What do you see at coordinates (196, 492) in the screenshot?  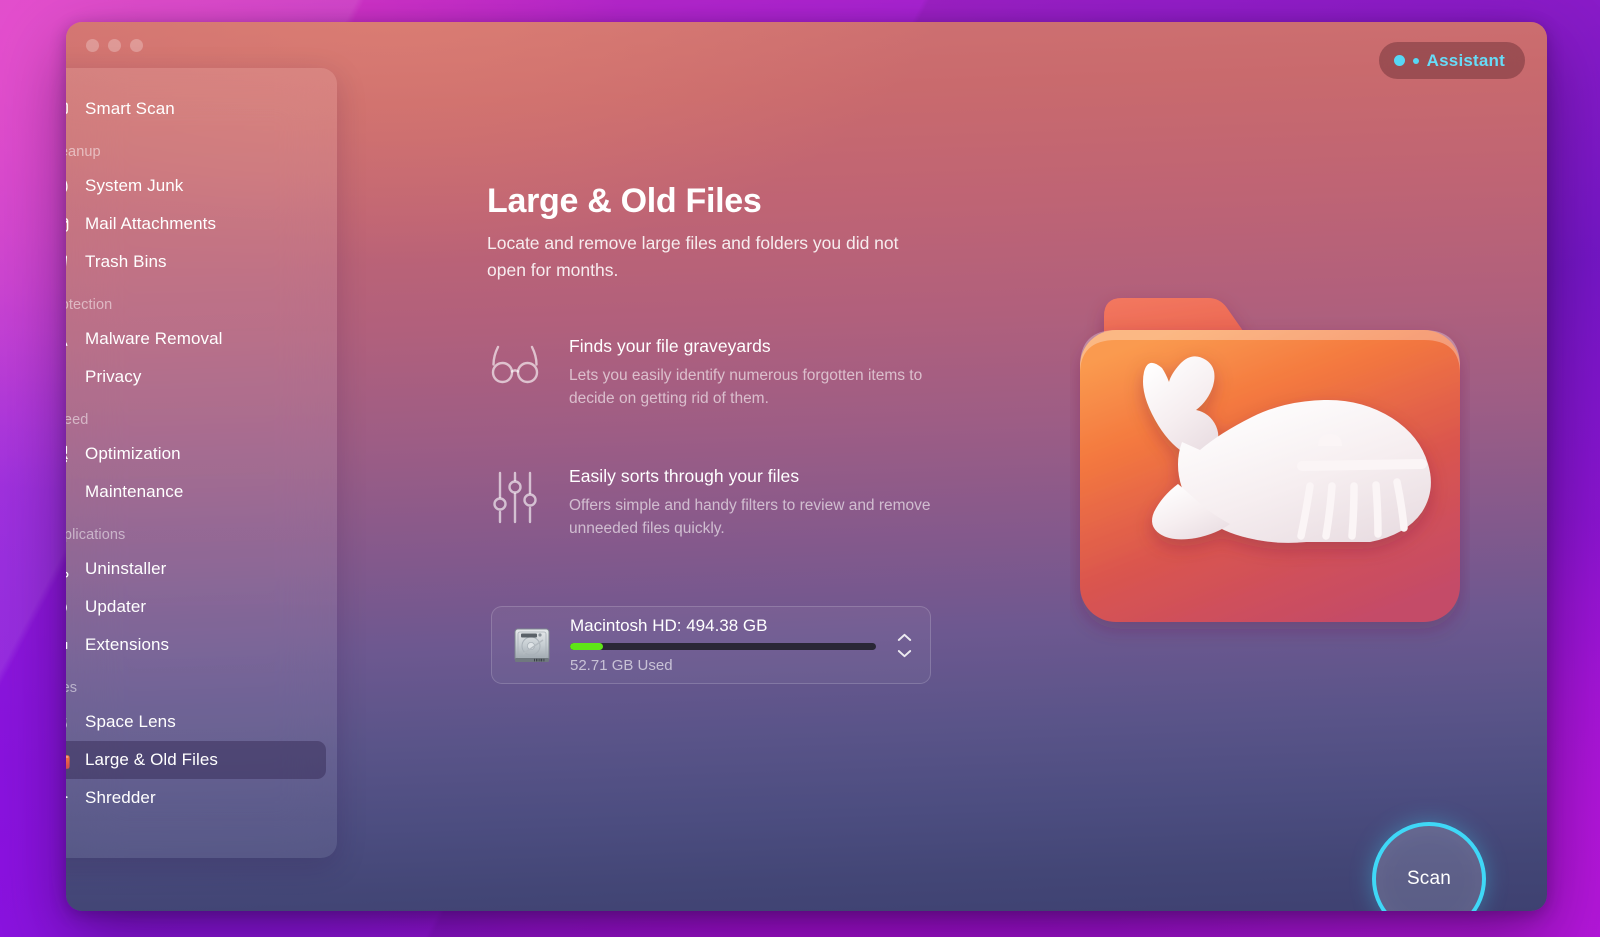 I see `sidebar-item-maintenance: Maintenance` at bounding box center [196, 492].